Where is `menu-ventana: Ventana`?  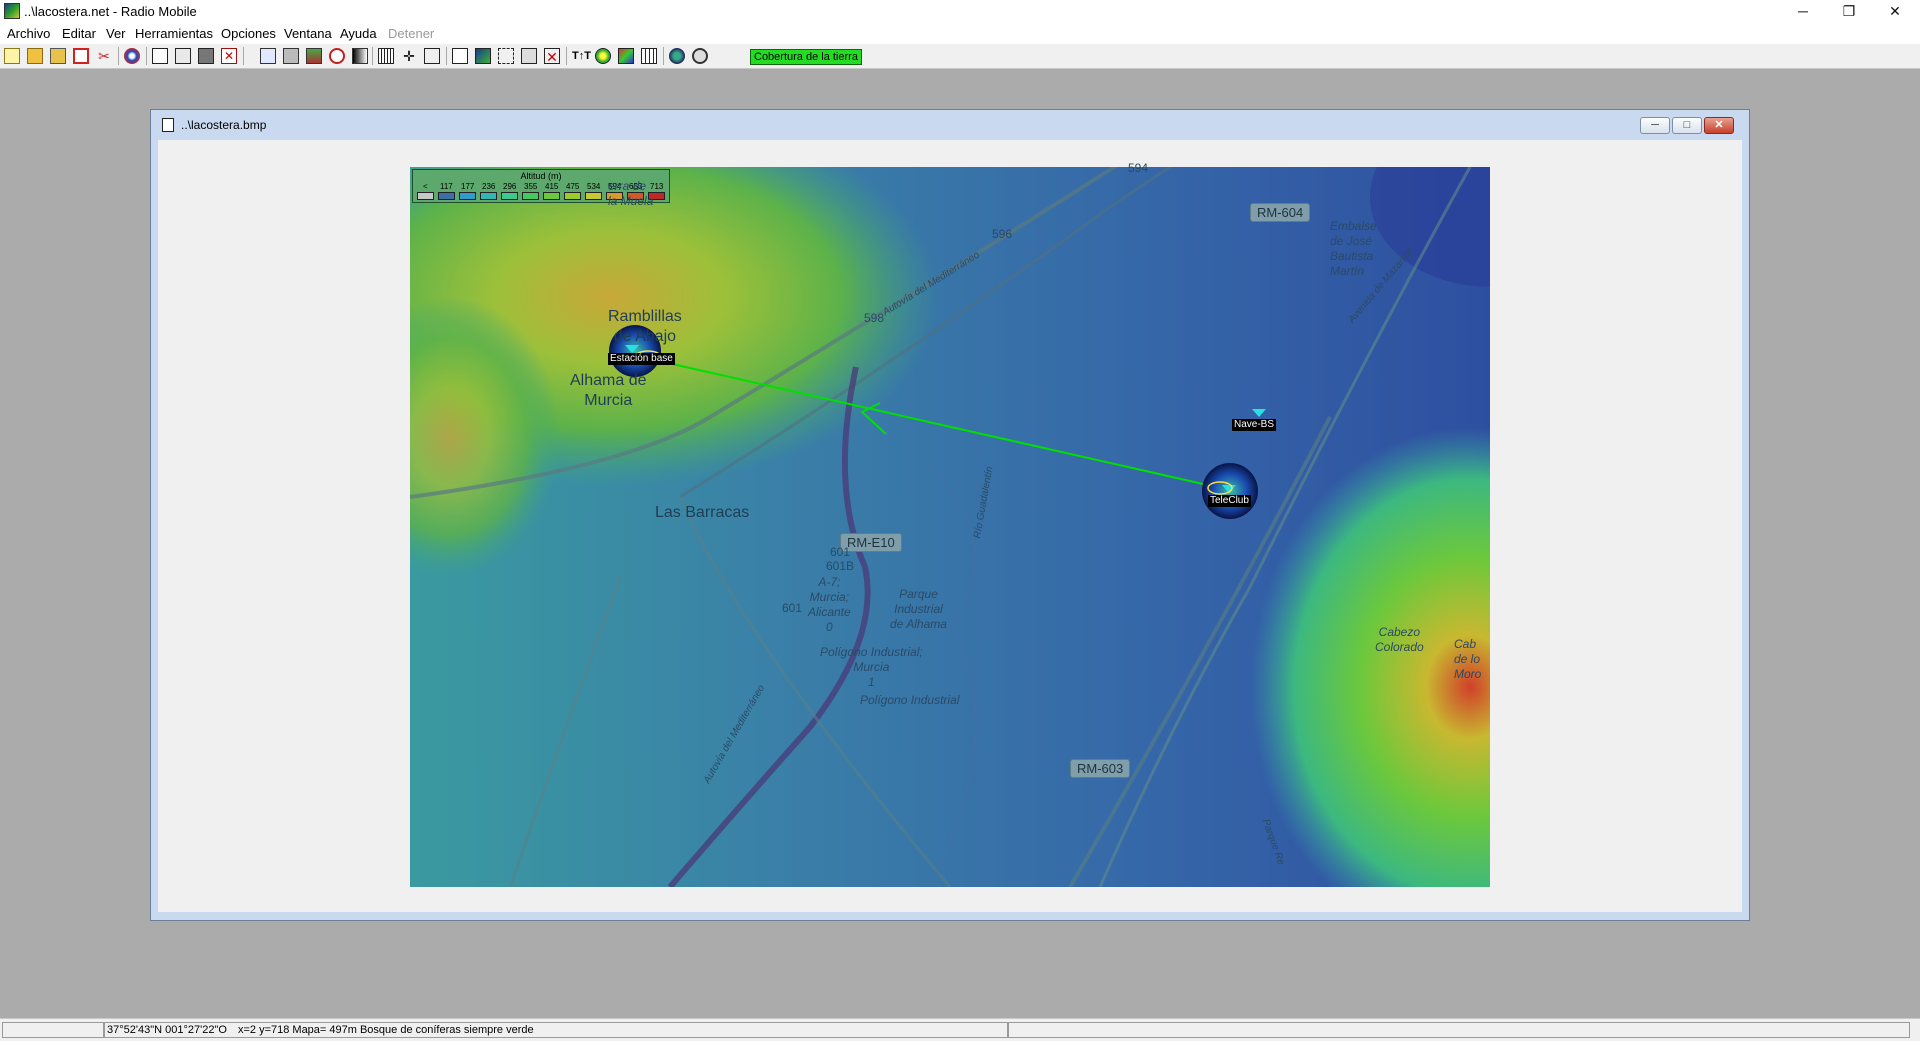 menu-ventana: Ventana is located at coordinates (308, 33).